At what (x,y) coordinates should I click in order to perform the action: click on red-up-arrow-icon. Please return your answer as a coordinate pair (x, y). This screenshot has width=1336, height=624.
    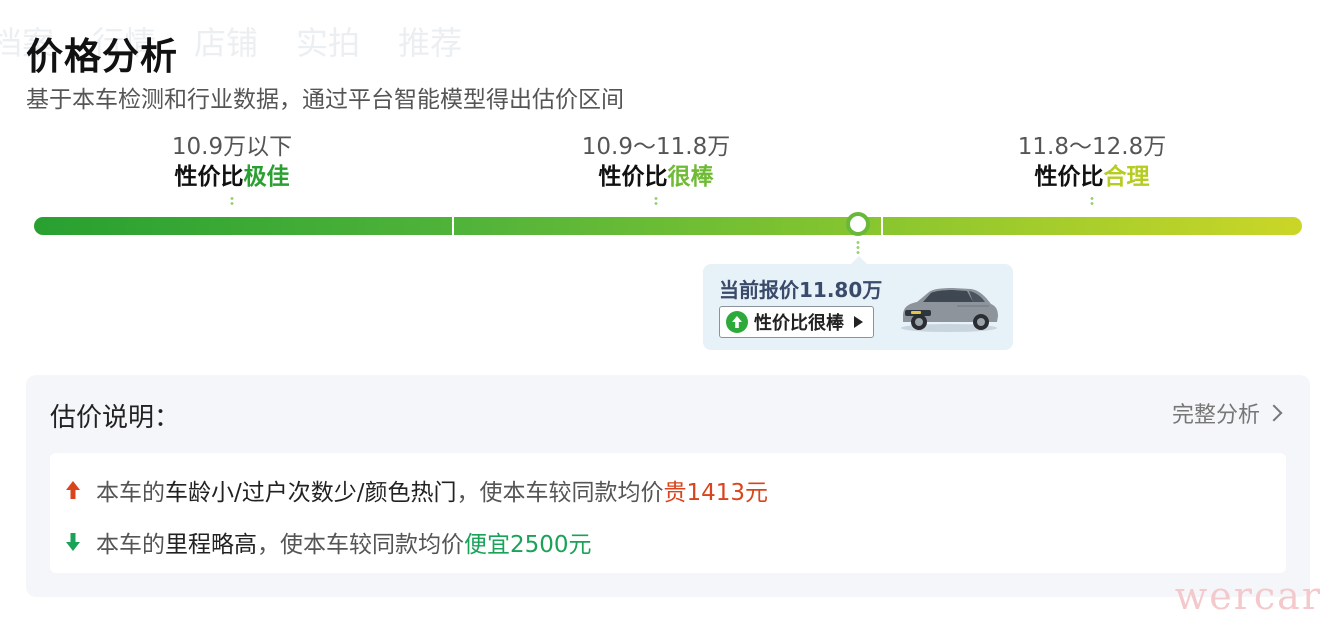
    Looking at the image, I should click on (73, 490).